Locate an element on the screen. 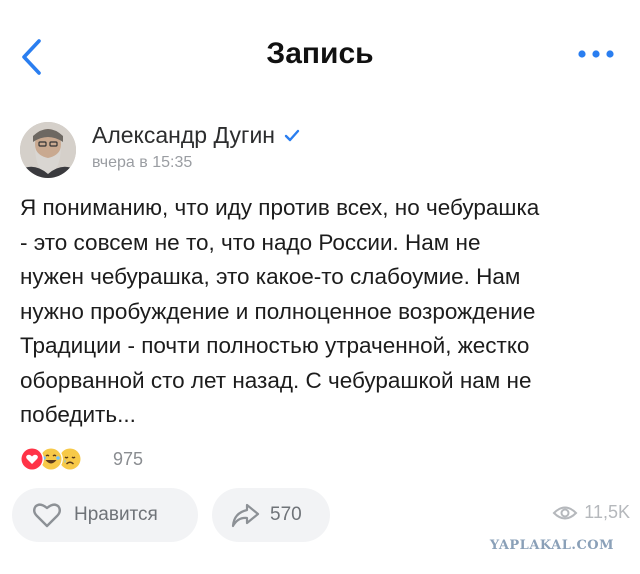 The height and width of the screenshot is (574, 640). author-name: Александр Дугин is located at coordinates (183, 135).